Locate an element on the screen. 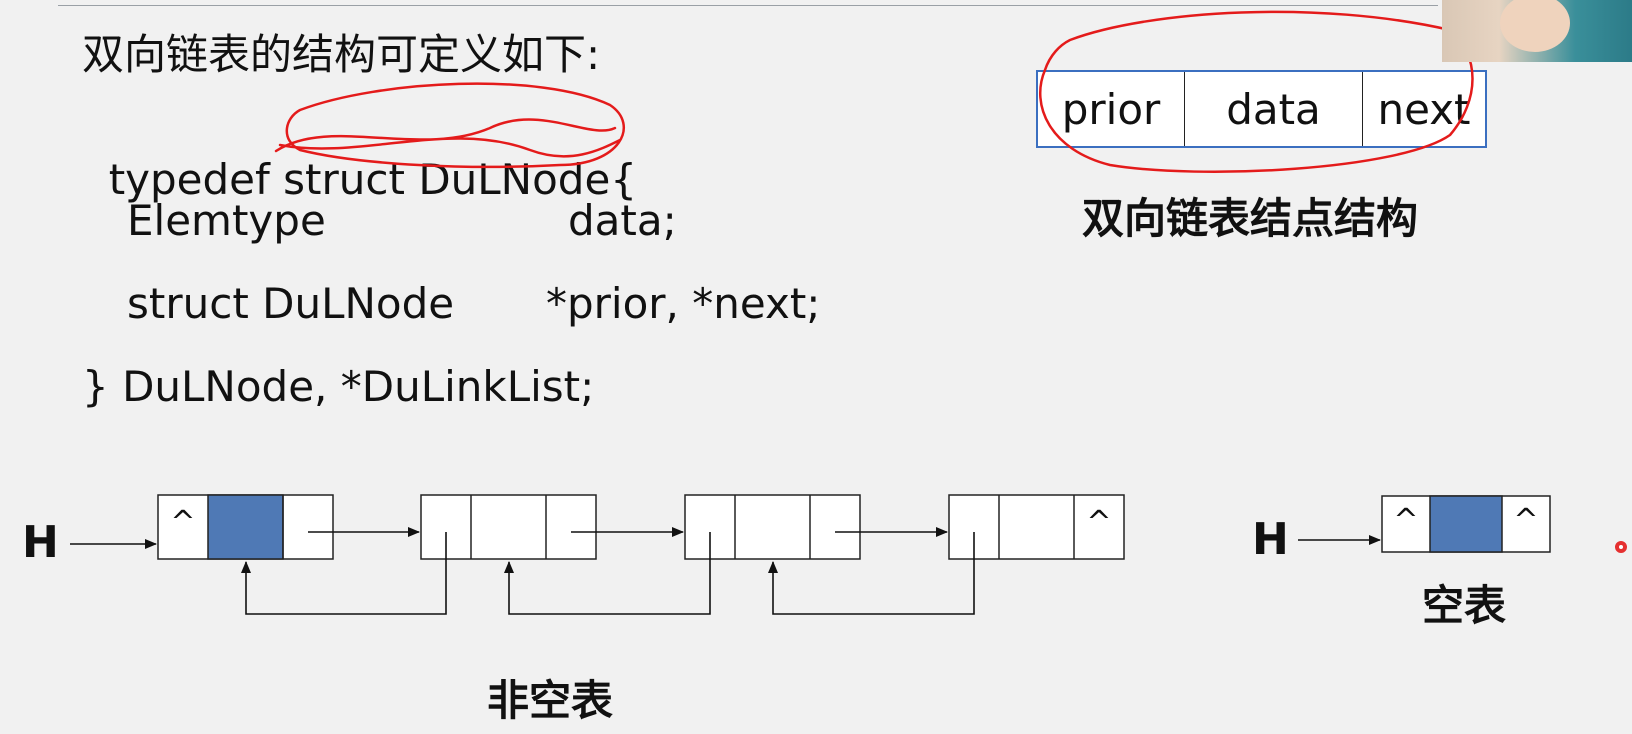  circle-annotation-node is located at coordinates (1256, 91).